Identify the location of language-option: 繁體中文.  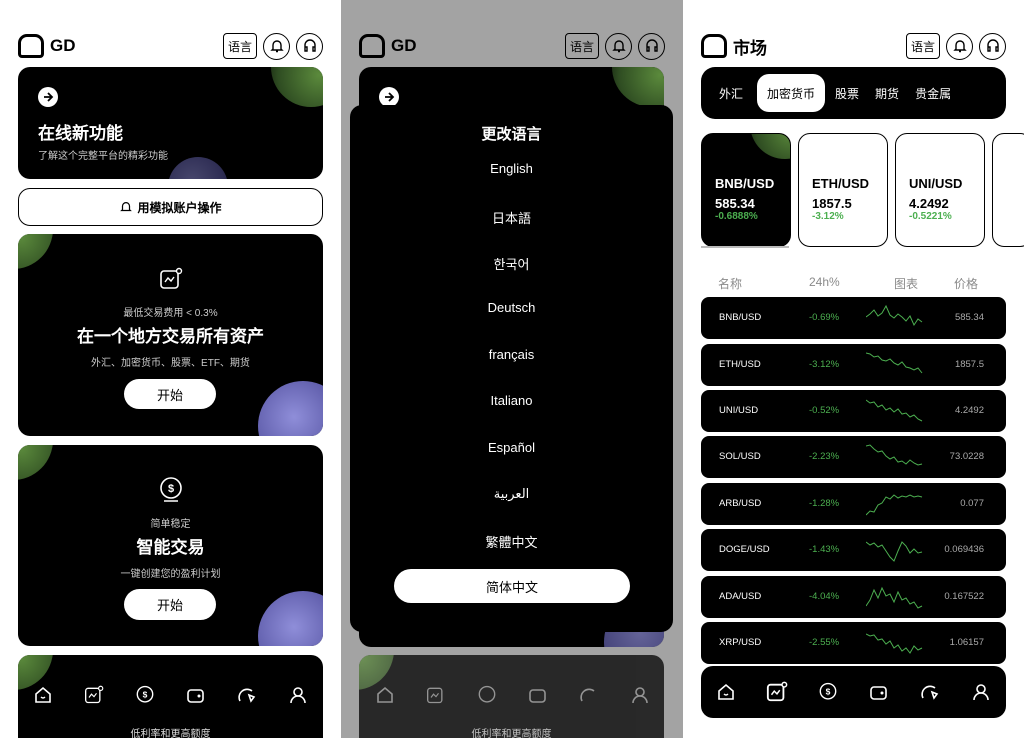
(511, 541).